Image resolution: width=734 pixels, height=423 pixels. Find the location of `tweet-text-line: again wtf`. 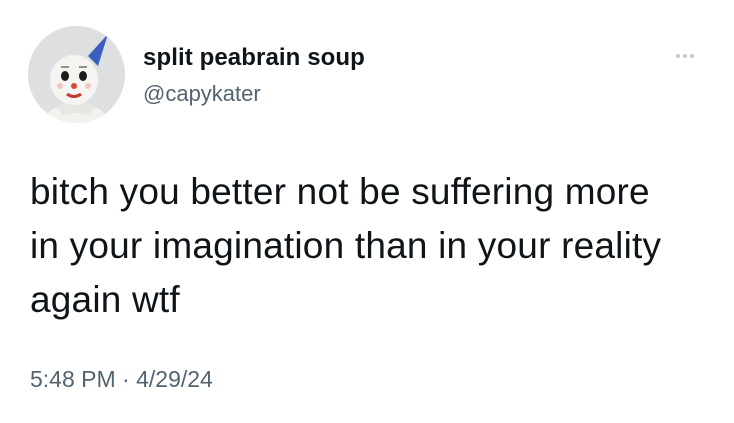

tweet-text-line: again wtf is located at coordinates (105, 299).